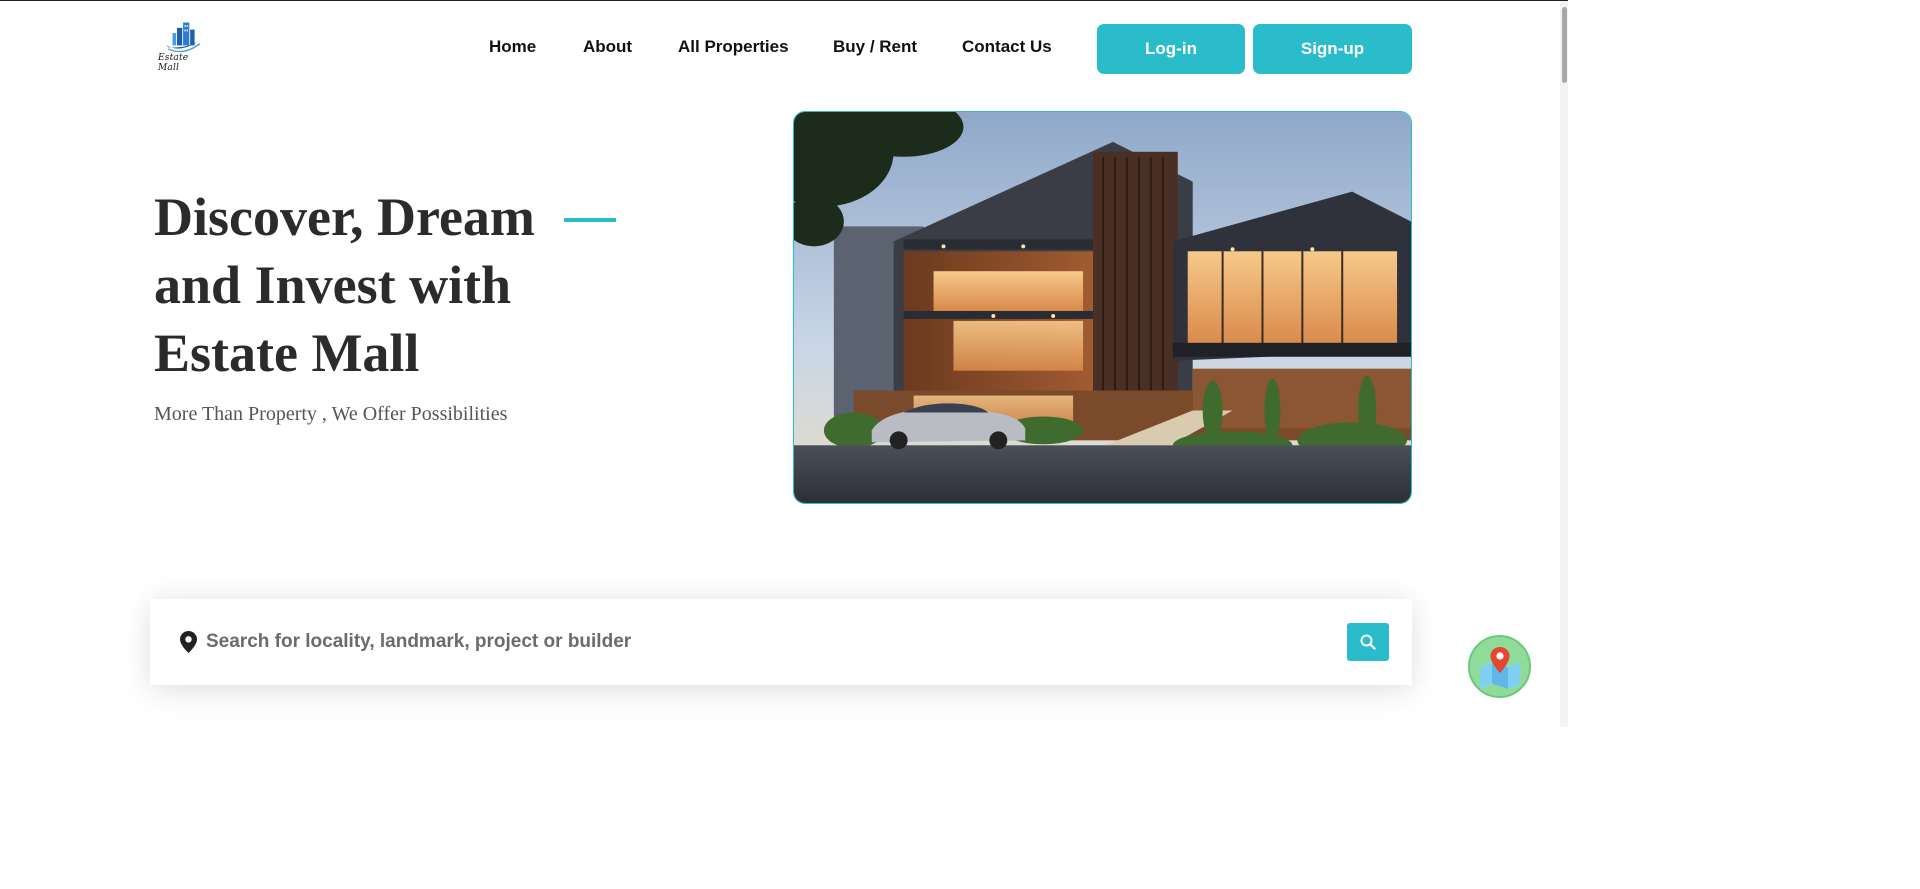  Describe the element at coordinates (184, 37) in the screenshot. I see `building-logo-icon` at that location.